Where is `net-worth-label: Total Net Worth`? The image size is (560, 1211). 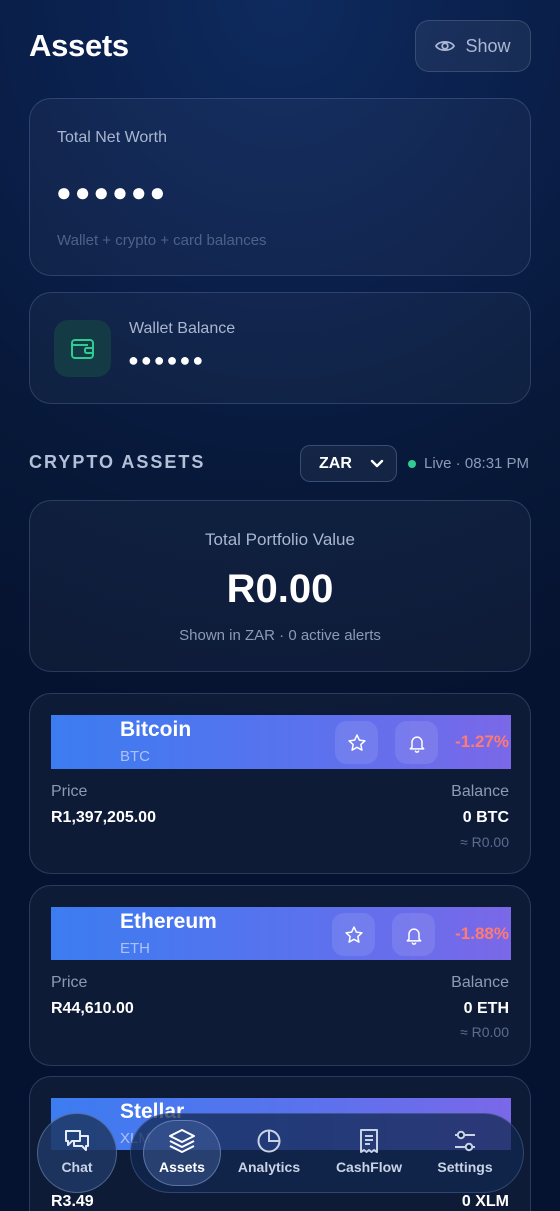
net-worth-label: Total Net Worth is located at coordinates (112, 137).